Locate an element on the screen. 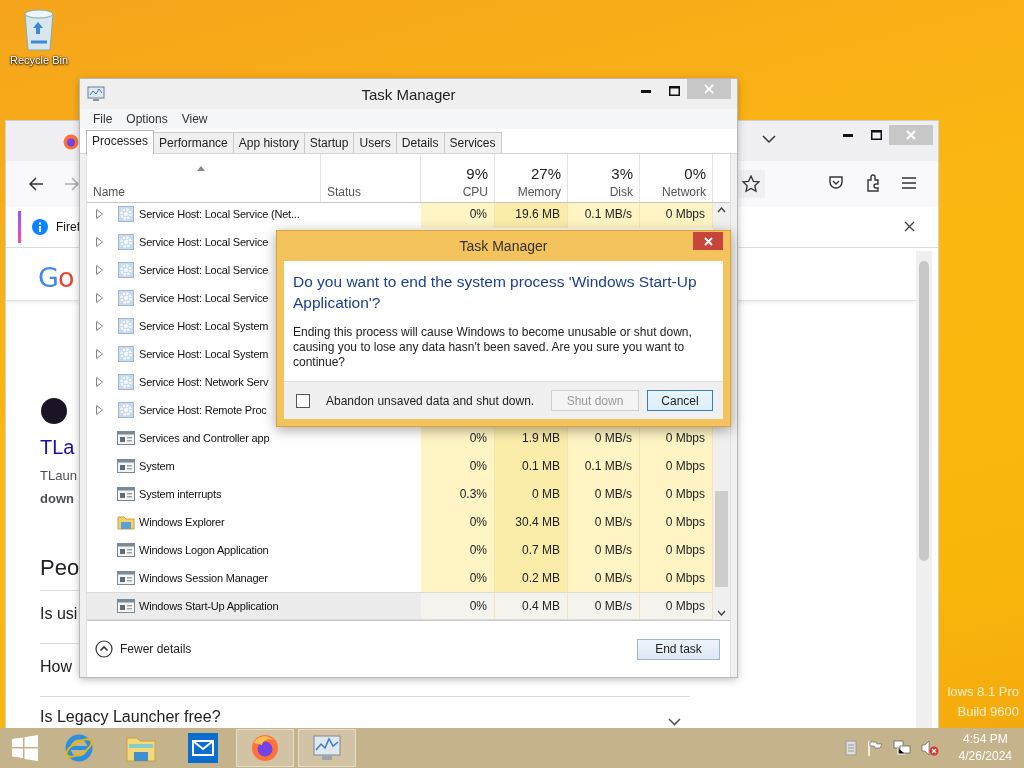 This screenshot has height=768, width=1024. edition-text: lows 8.1 Pro is located at coordinates (983, 691).